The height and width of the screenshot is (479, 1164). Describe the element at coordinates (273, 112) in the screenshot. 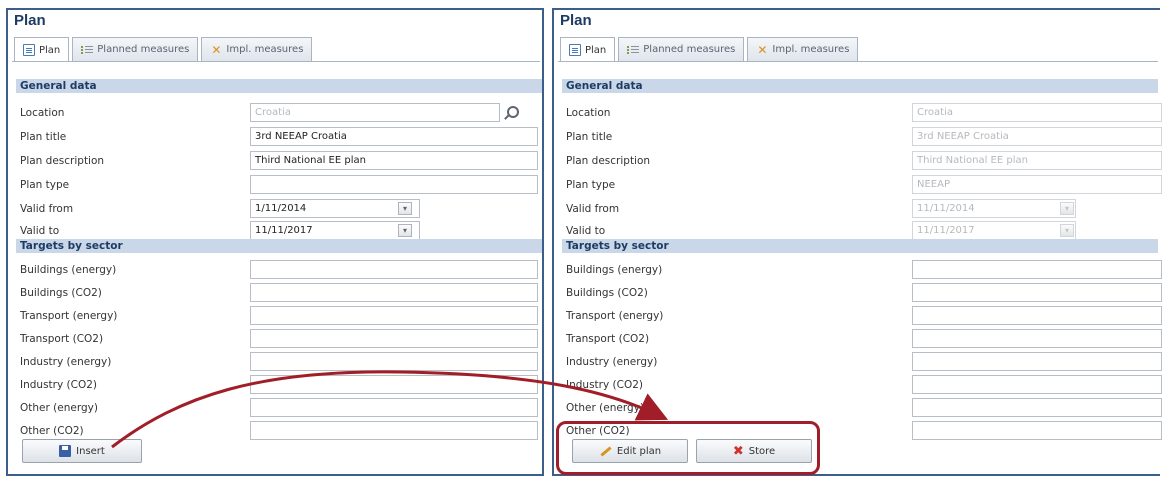

I see `location-placeholder: Croatia` at that location.